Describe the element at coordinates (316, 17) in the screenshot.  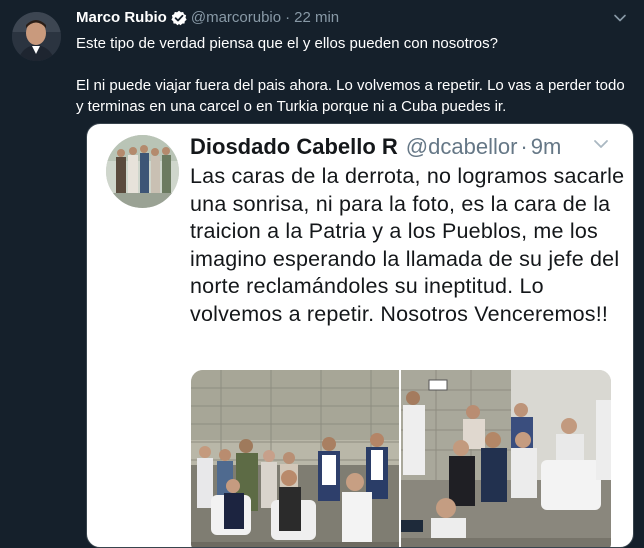
I see `tweet-timestamp: 22 min` at that location.